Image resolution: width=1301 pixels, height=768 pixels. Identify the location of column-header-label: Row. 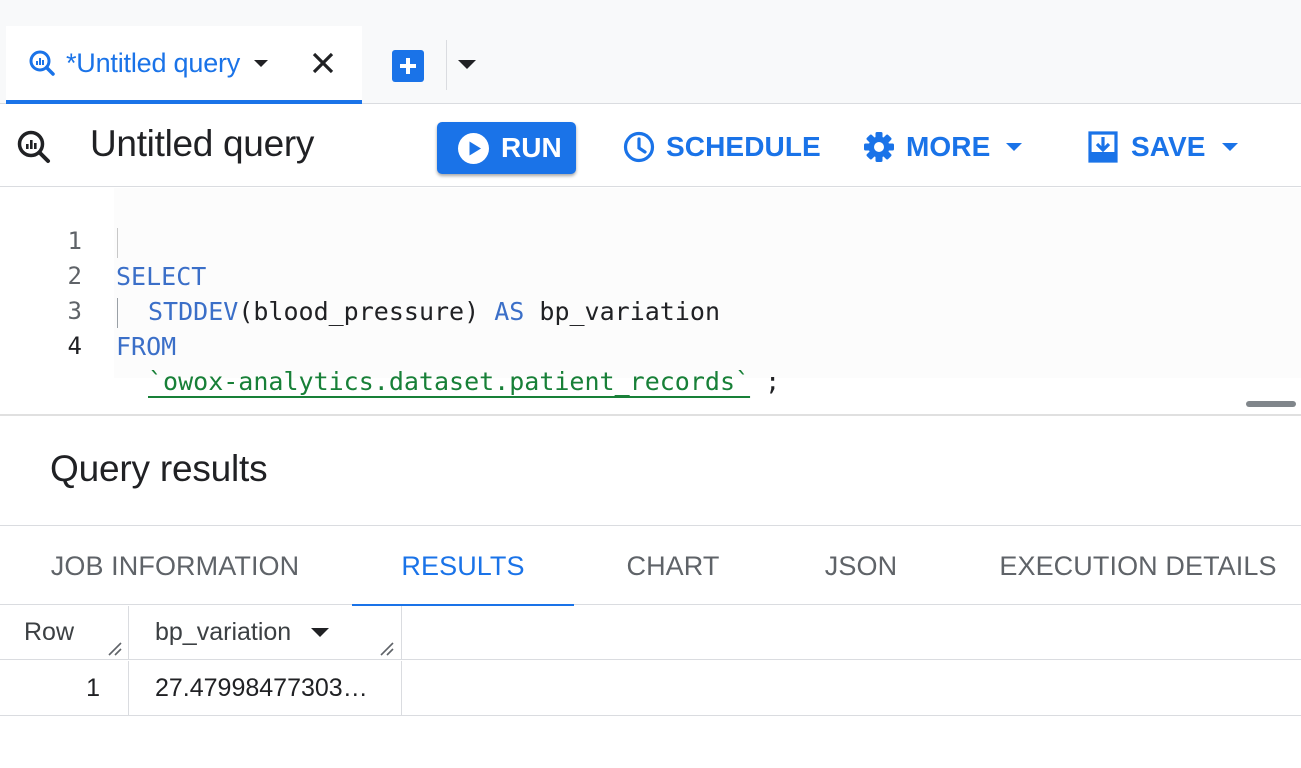
(49, 632).